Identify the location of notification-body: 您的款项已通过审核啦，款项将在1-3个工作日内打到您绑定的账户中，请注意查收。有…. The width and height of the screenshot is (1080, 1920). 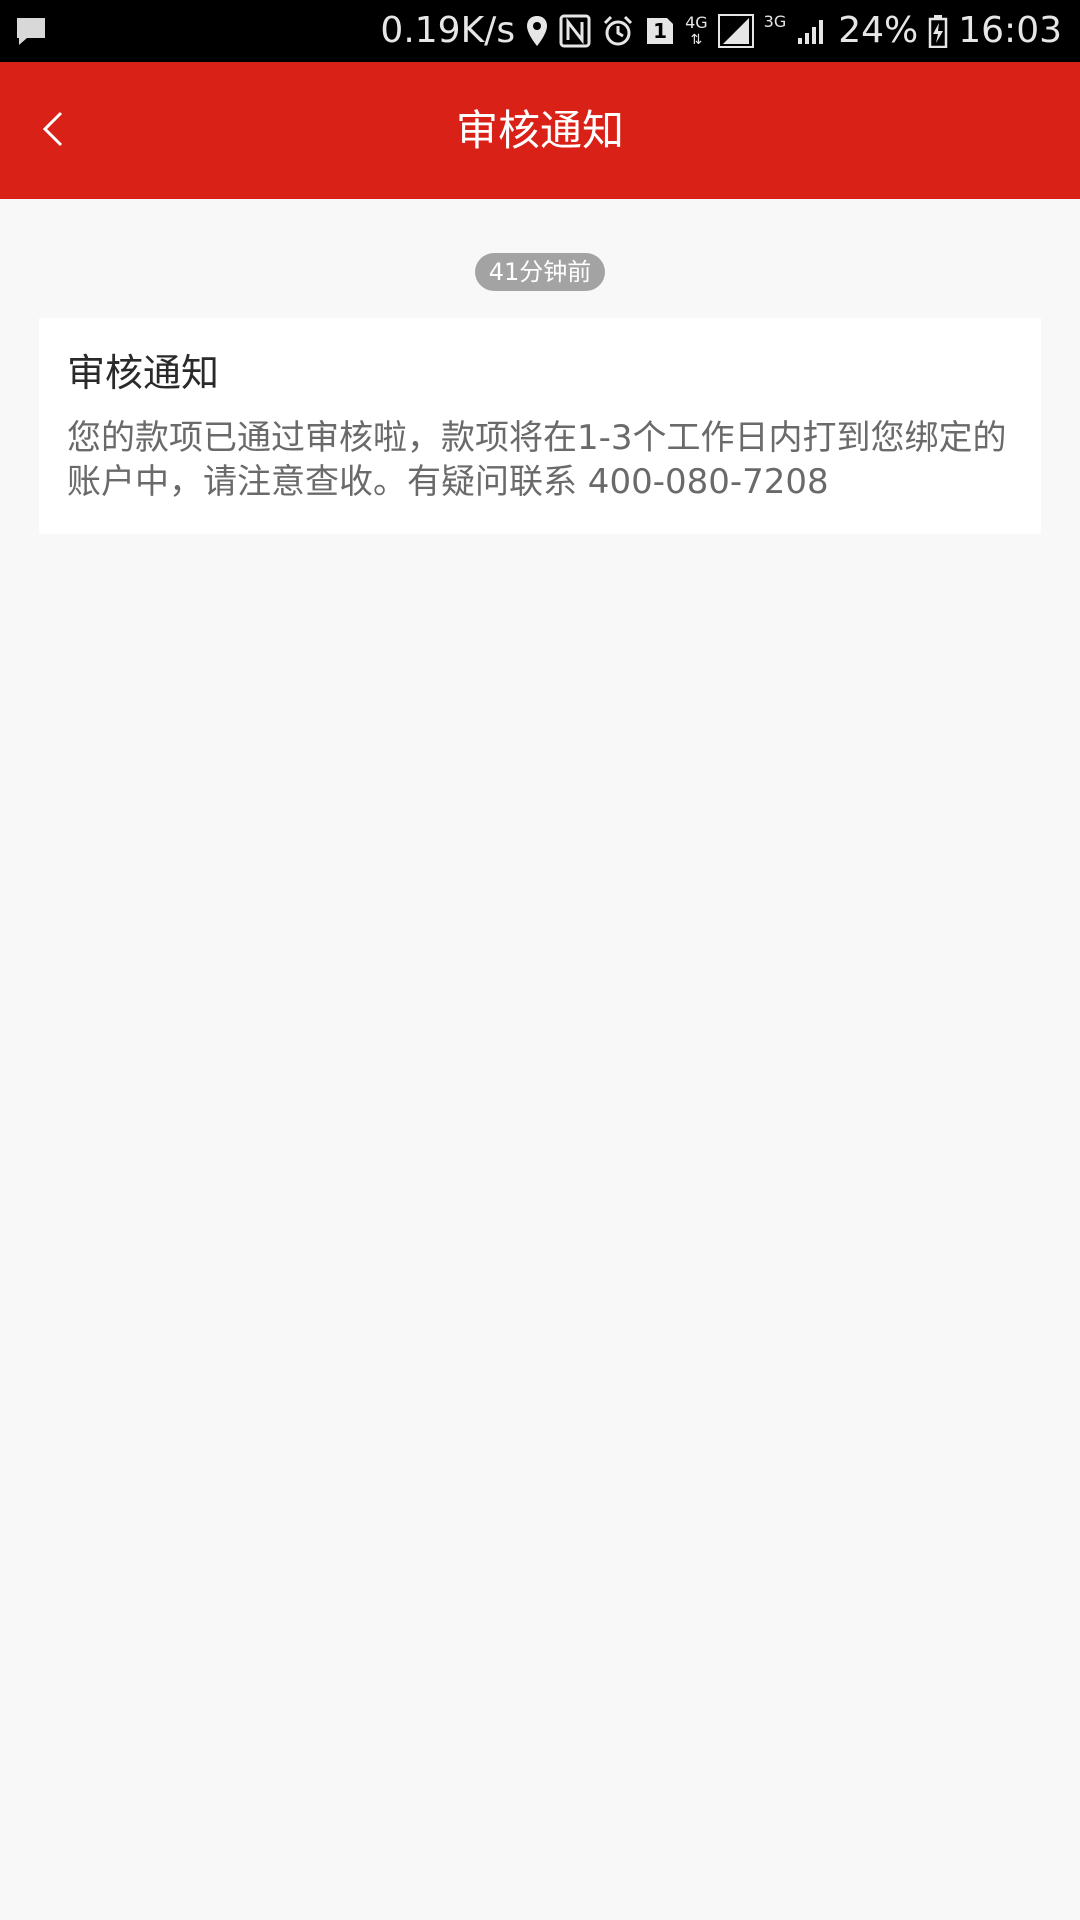
(537, 460).